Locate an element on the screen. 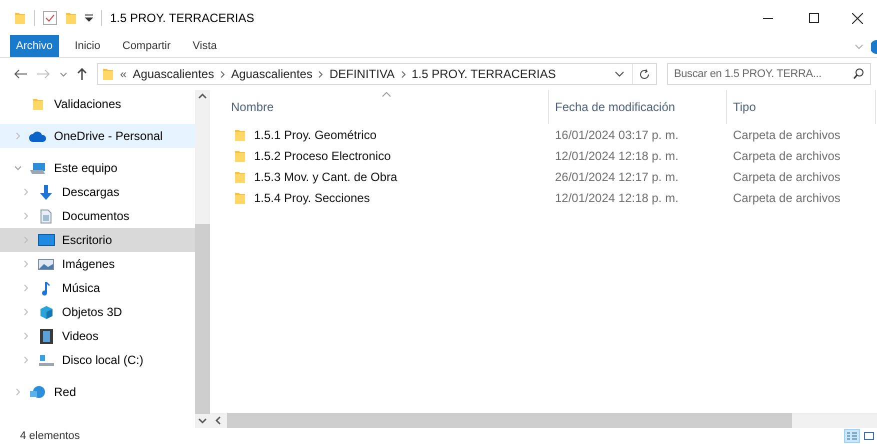 Image resolution: width=877 pixels, height=444 pixels. file-name: 1.5.4 Proy. Secciones is located at coordinates (312, 198).